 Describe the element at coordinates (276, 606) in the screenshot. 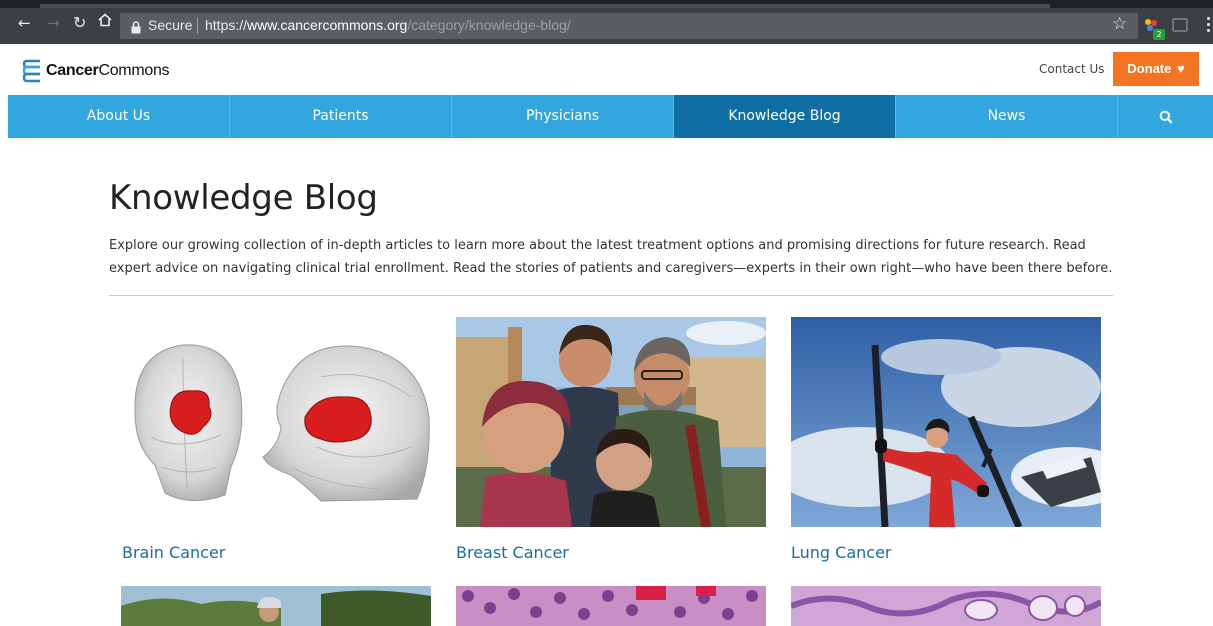

I see `card-image-outdoor` at that location.